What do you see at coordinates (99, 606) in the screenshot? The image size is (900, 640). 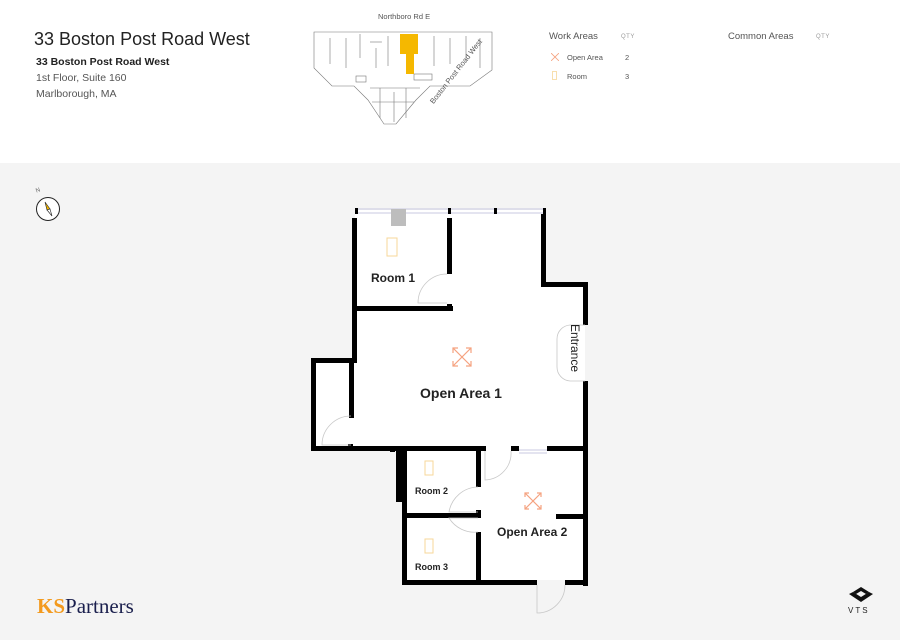 I see `logo-partners-text: Partners` at bounding box center [99, 606].